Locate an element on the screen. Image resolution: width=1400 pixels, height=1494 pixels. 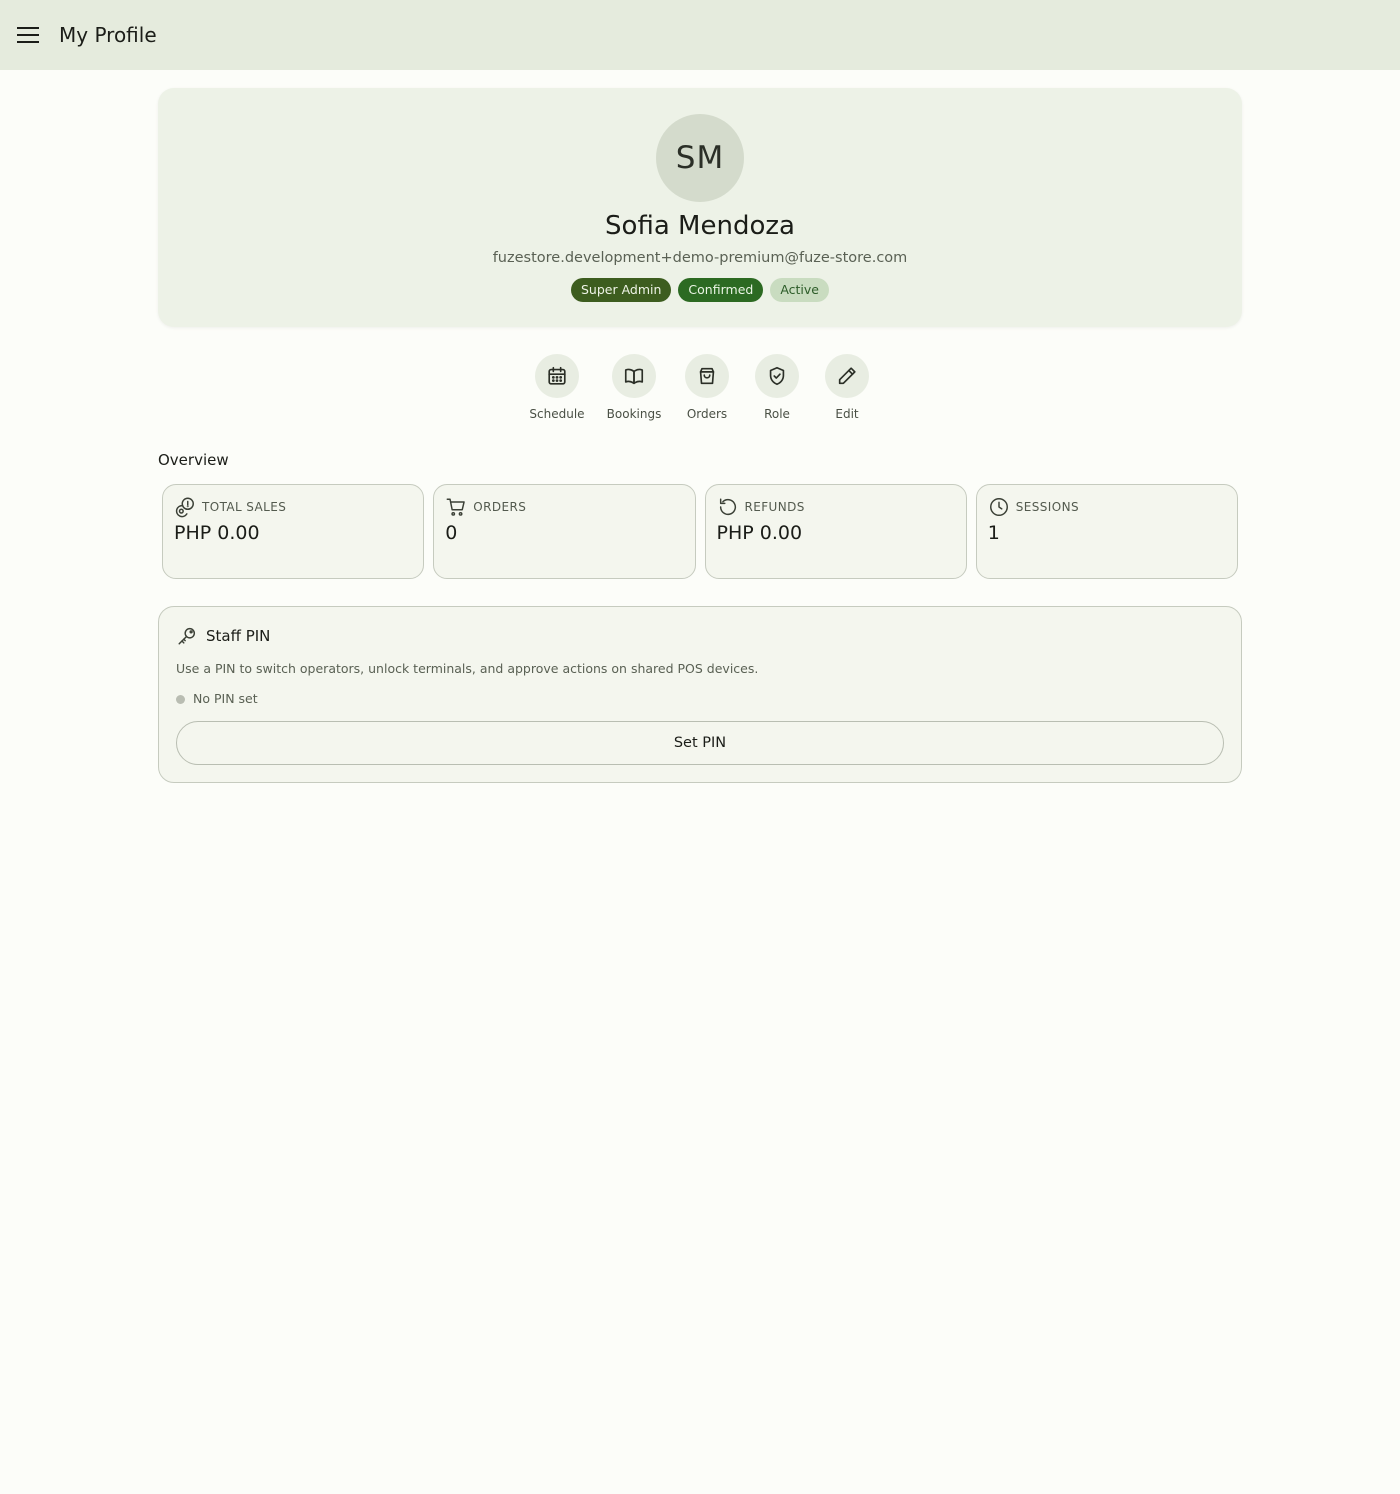
pencil-icon is located at coordinates (847, 376).